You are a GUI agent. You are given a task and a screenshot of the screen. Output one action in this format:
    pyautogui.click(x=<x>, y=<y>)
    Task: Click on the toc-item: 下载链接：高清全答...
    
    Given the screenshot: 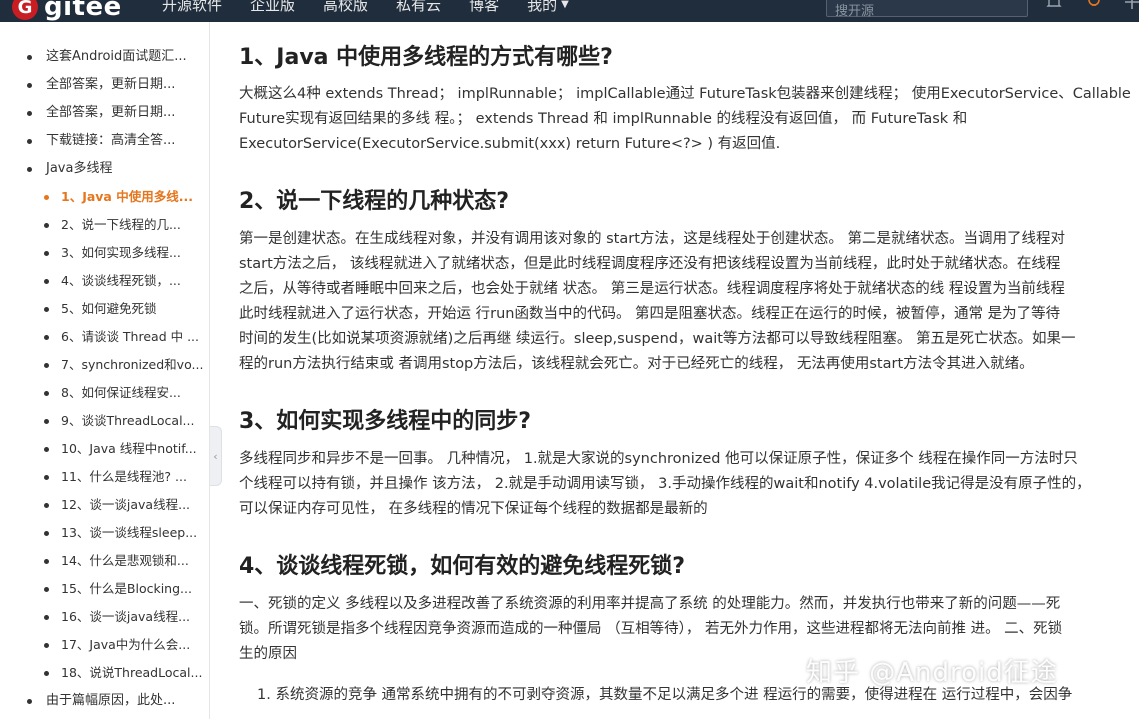 What is the action you would take?
    pyautogui.click(x=104, y=141)
    